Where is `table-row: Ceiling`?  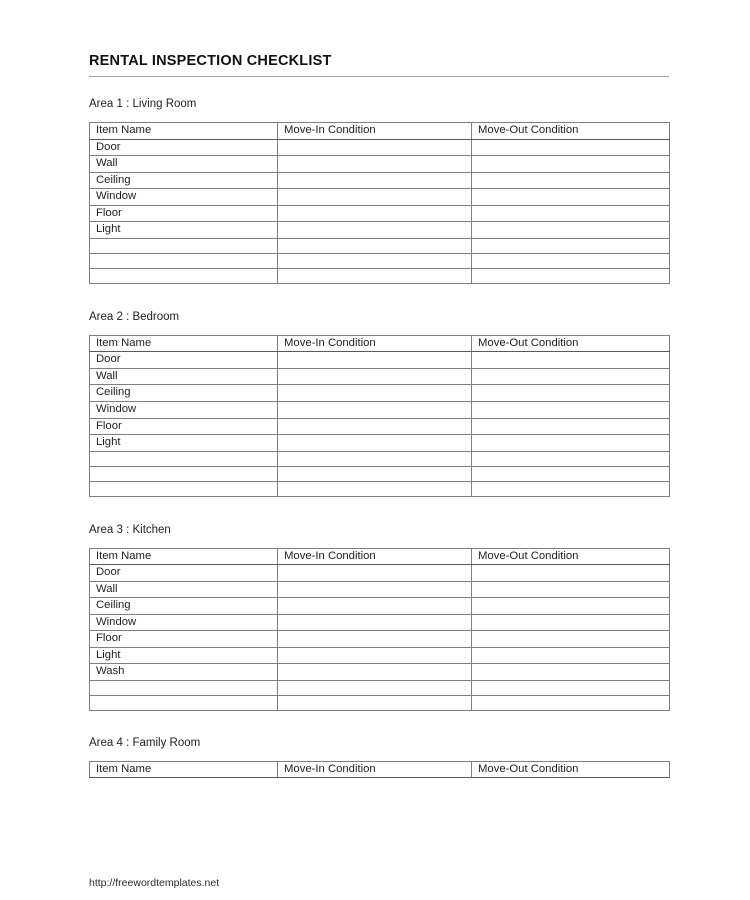
table-row: Ceiling is located at coordinates (379, 606).